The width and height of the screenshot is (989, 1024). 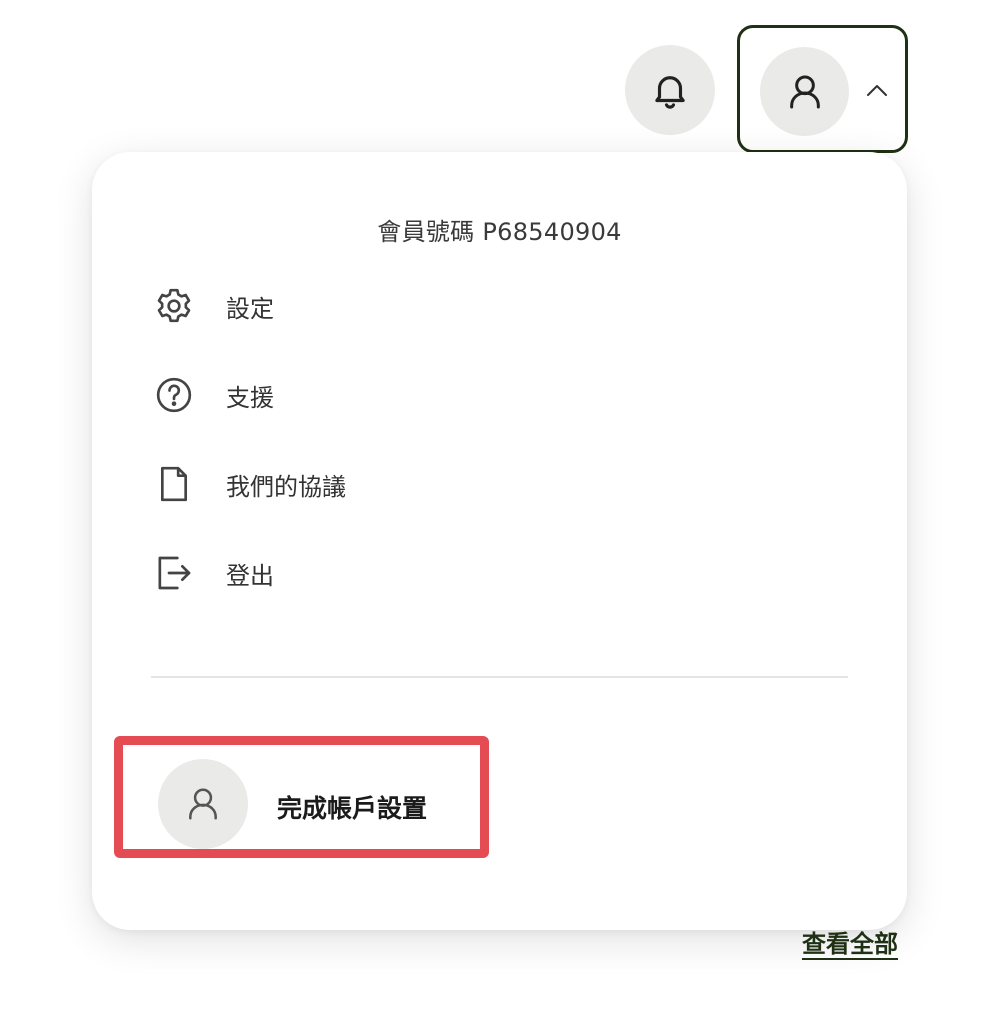 What do you see at coordinates (499, 677) in the screenshot?
I see `divider` at bounding box center [499, 677].